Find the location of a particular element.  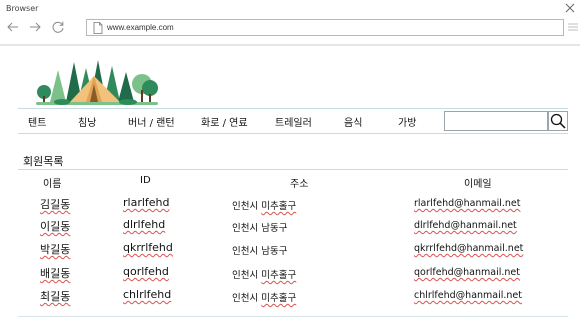

member-name: 최길동 is located at coordinates (55, 296).